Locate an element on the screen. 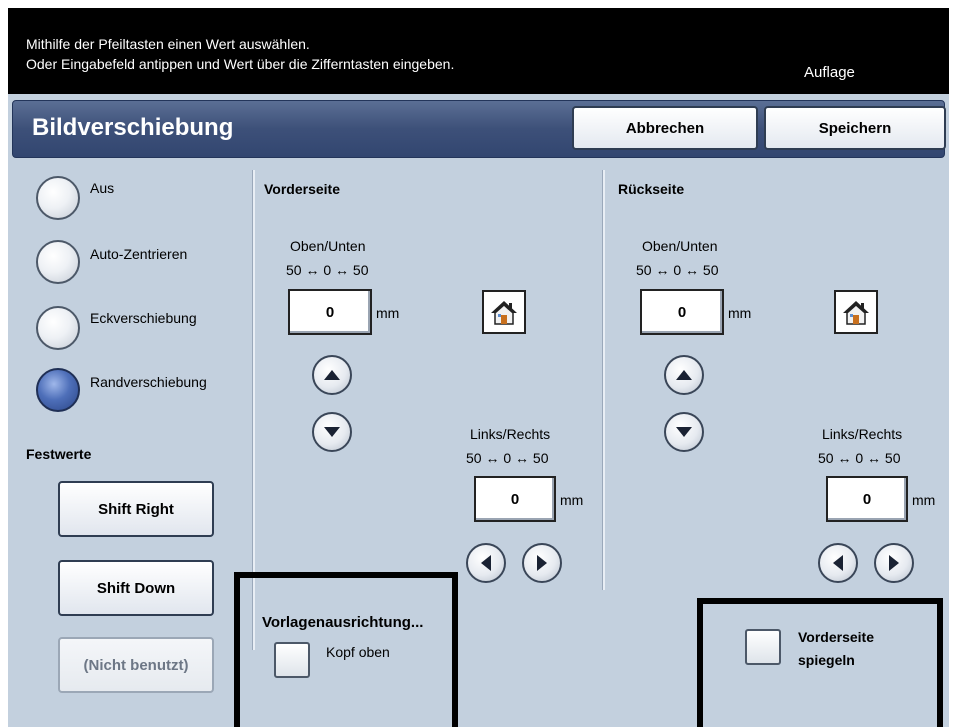 This screenshot has width=957, height=727. front-down-button is located at coordinates (332, 432).